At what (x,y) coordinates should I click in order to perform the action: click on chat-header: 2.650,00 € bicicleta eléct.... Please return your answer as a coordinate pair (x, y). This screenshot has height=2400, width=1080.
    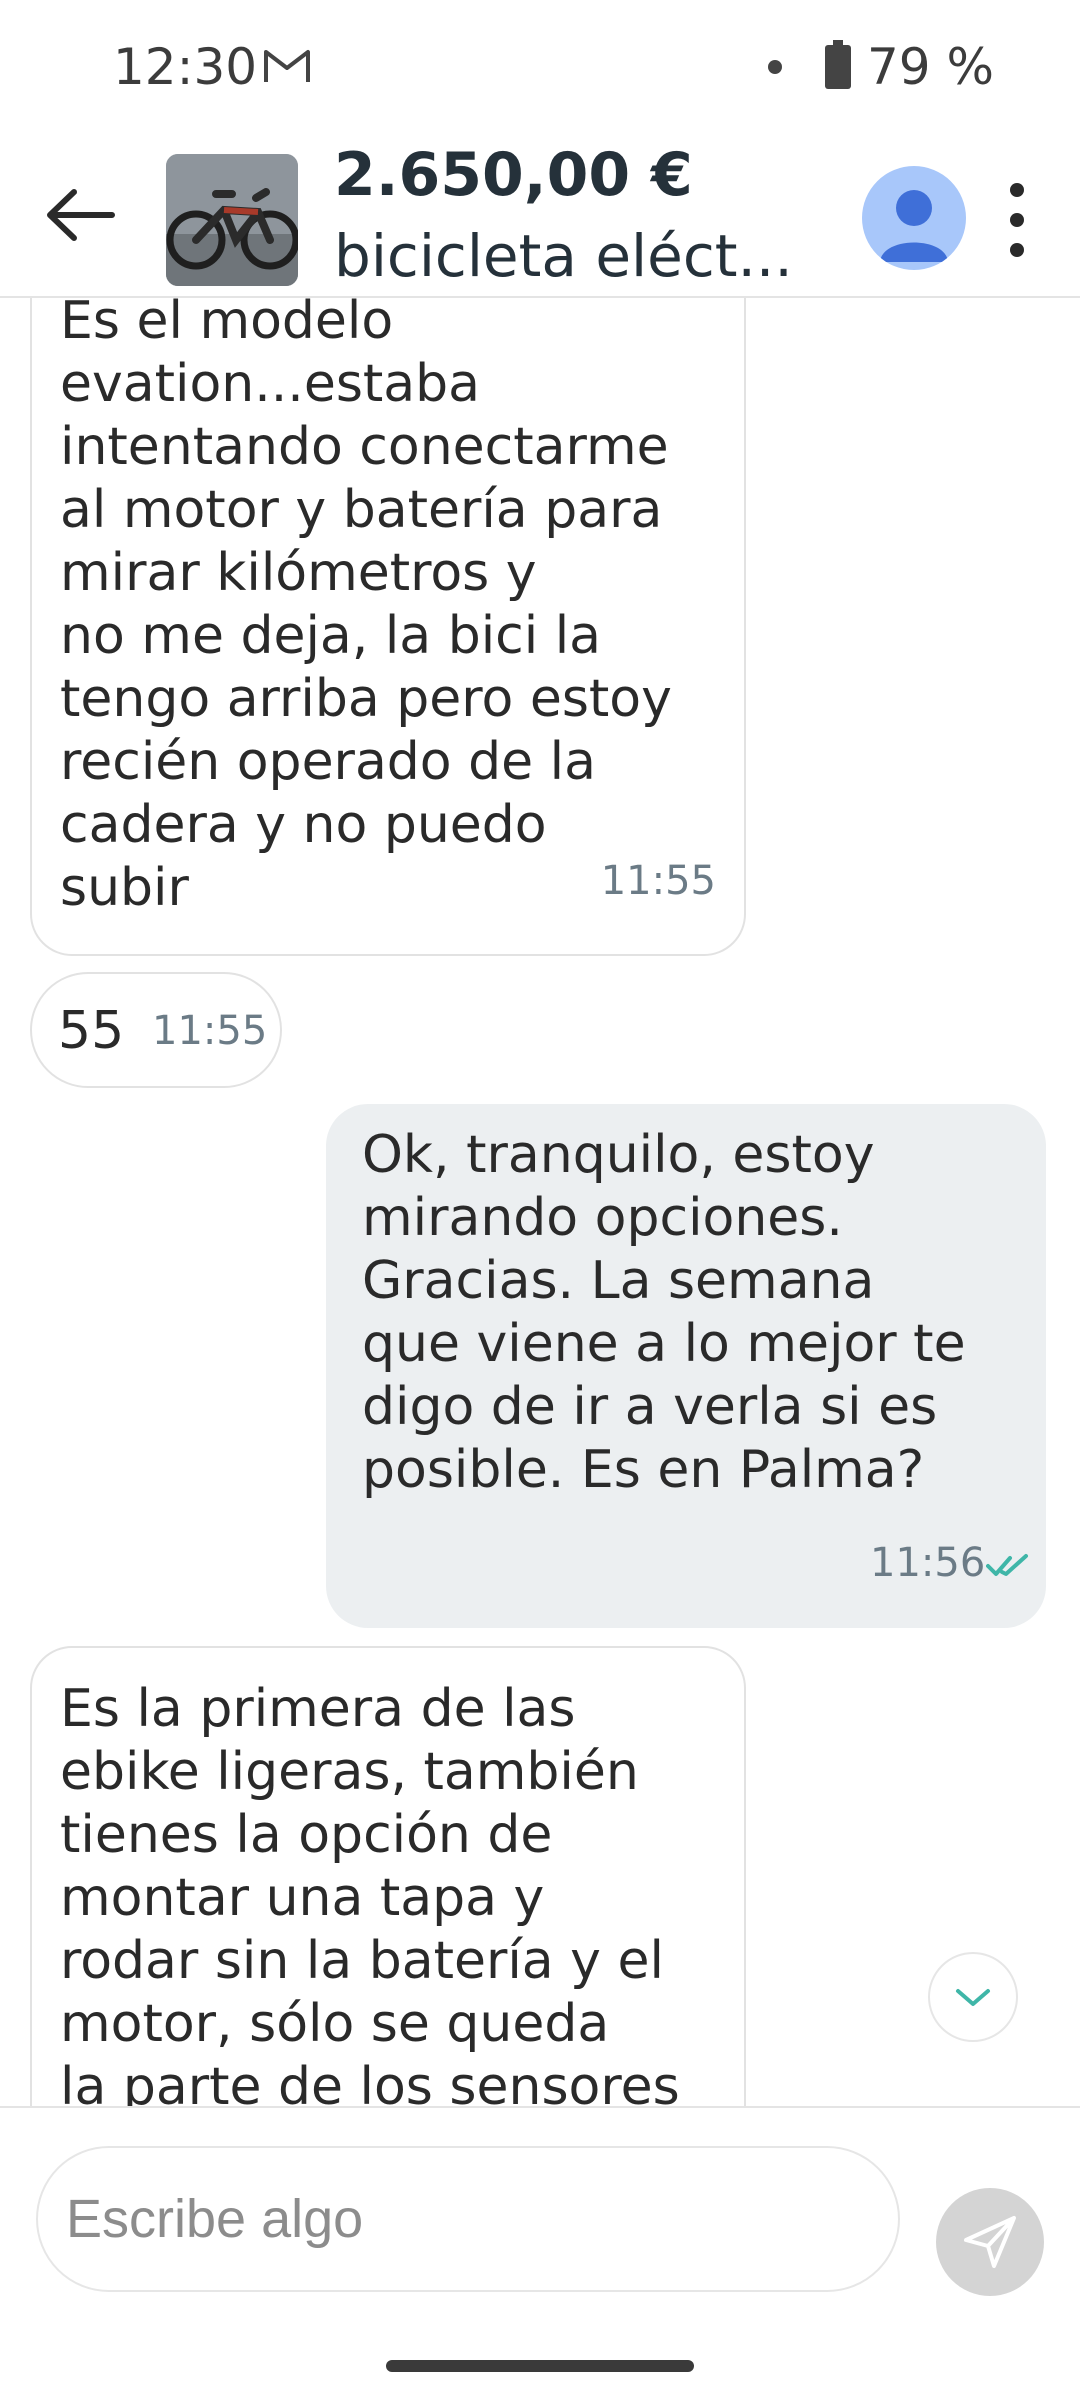
    Looking at the image, I should click on (540, 214).